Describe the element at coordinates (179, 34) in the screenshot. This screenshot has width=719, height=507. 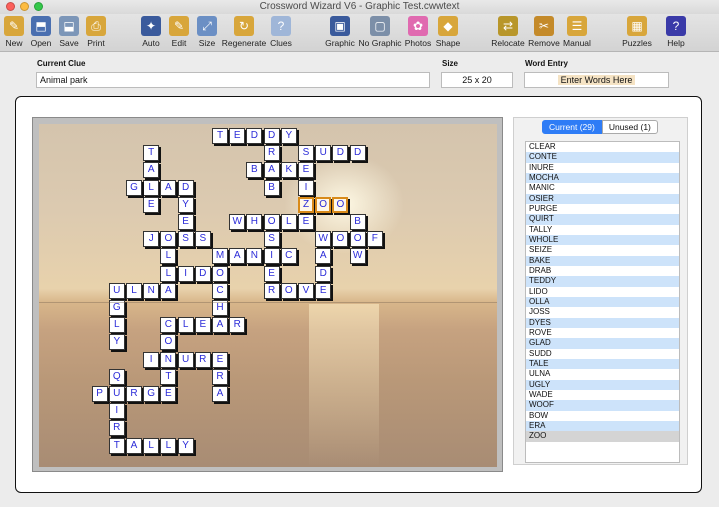
I see `edit-button: ✎ Edit` at that location.